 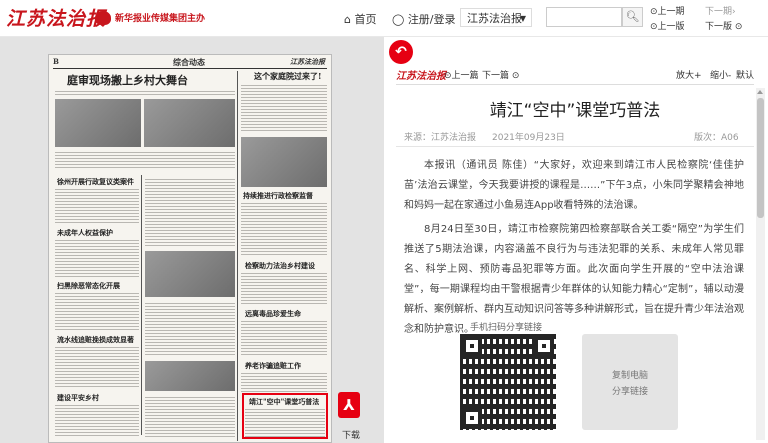 I want to click on next-issue-label: 下一期, so click(x=719, y=12).